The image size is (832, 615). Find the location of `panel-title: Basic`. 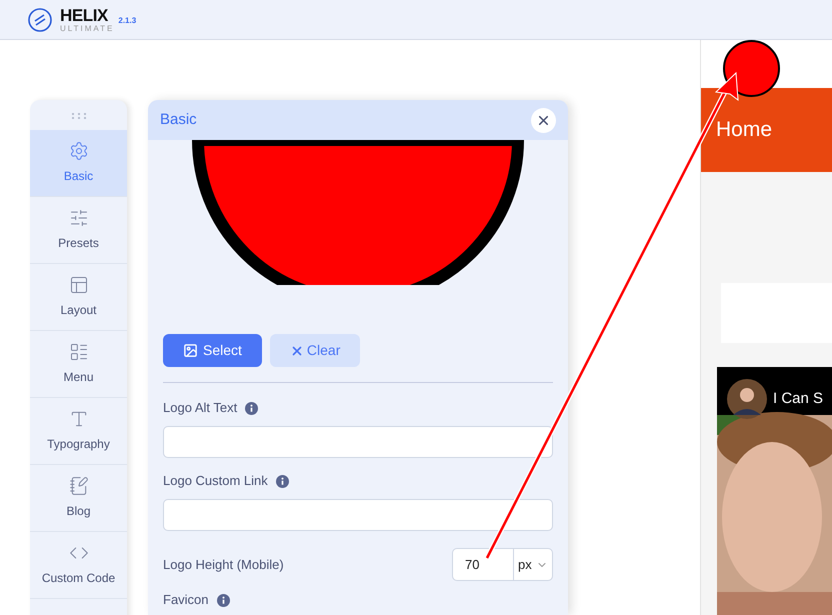

panel-title: Basic is located at coordinates (178, 120).